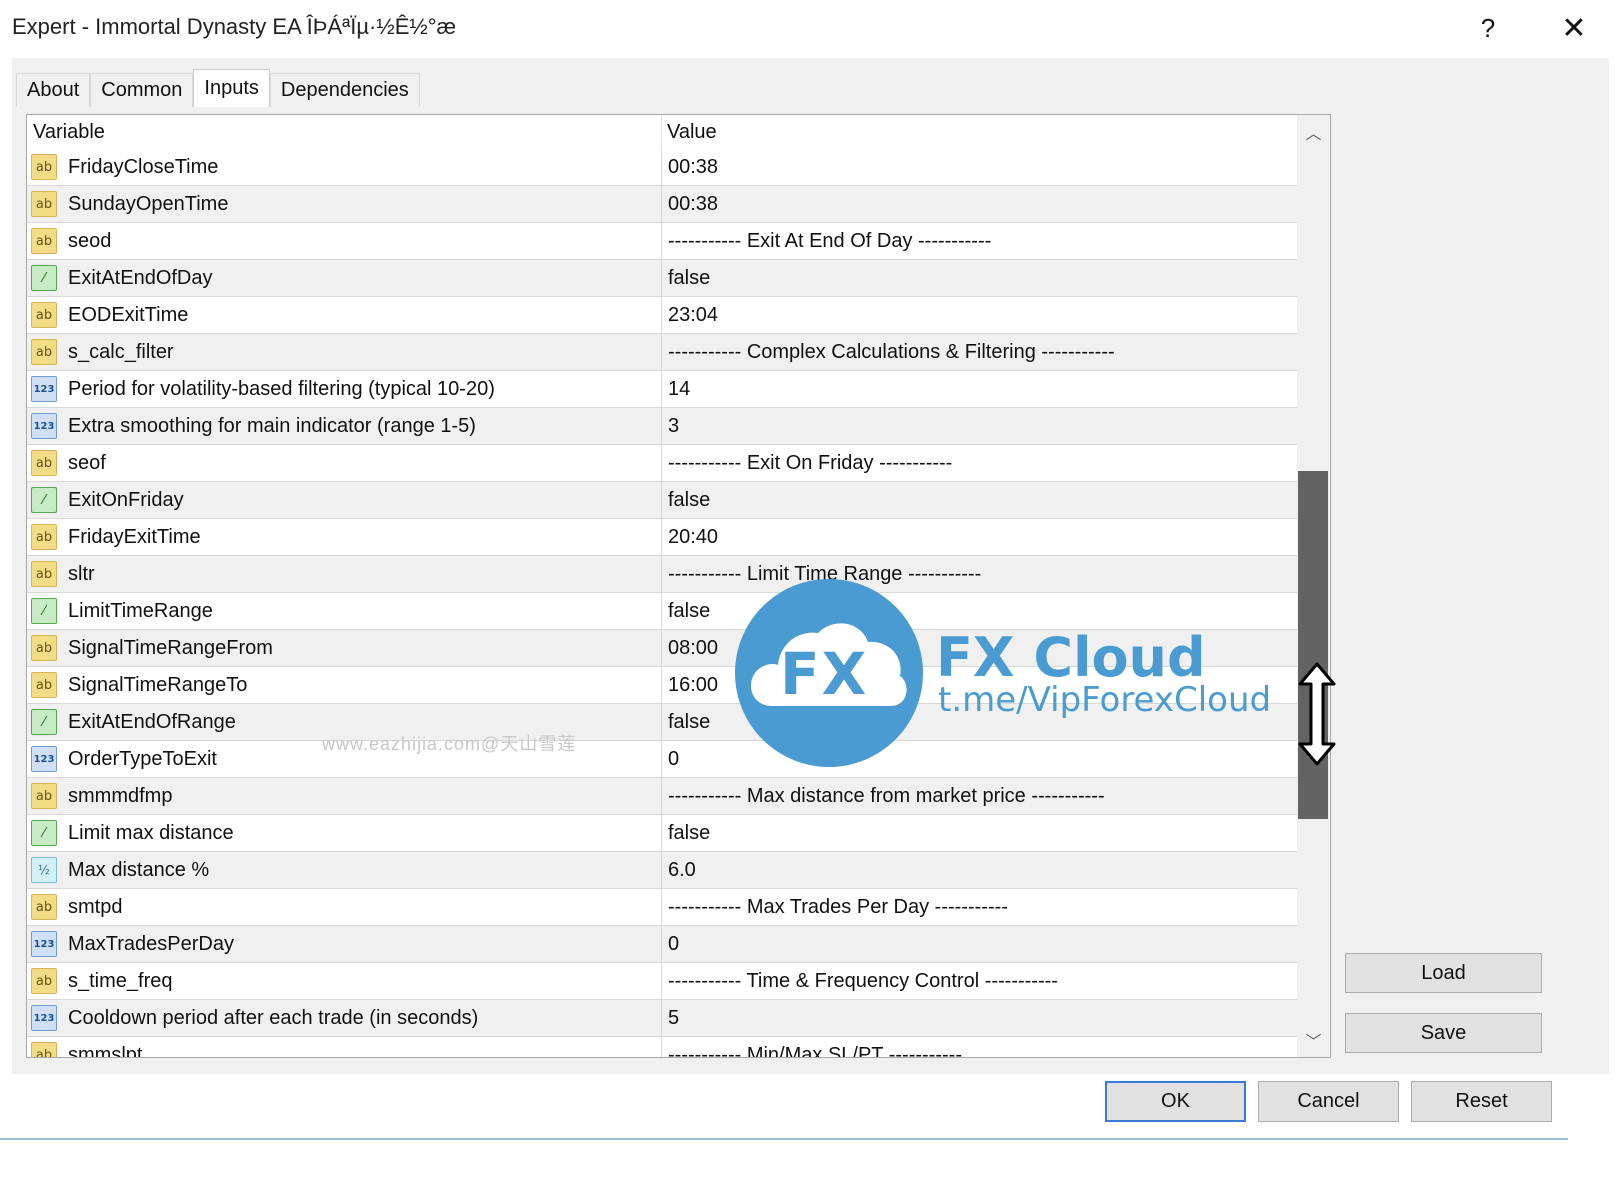 The image size is (1621, 1197). I want to click on save-button: Save, so click(1443, 1033).